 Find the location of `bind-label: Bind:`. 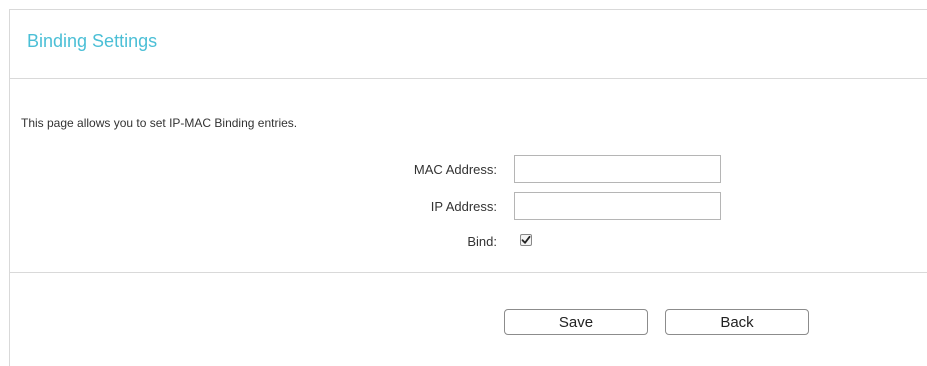

bind-label: Bind: is located at coordinates (482, 241).